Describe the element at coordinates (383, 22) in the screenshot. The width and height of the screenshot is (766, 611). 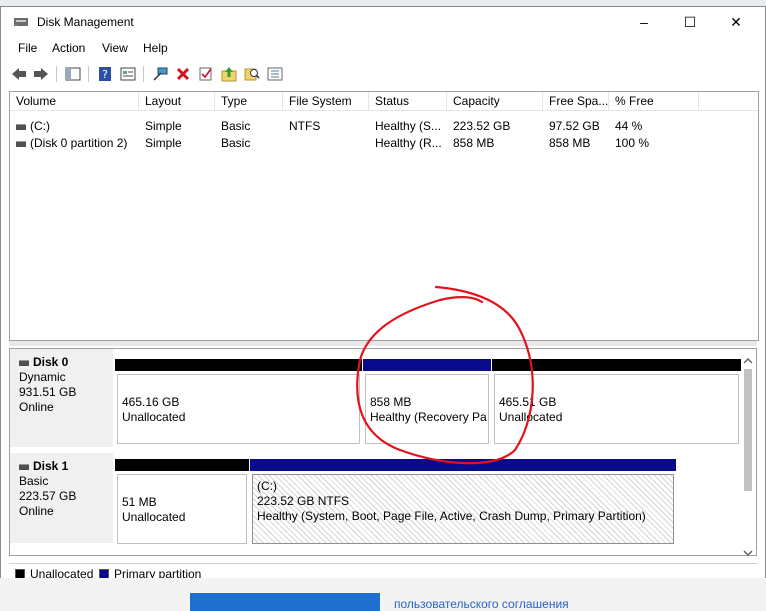
I see `title-bar: Disk Management – ☐ ✕` at that location.